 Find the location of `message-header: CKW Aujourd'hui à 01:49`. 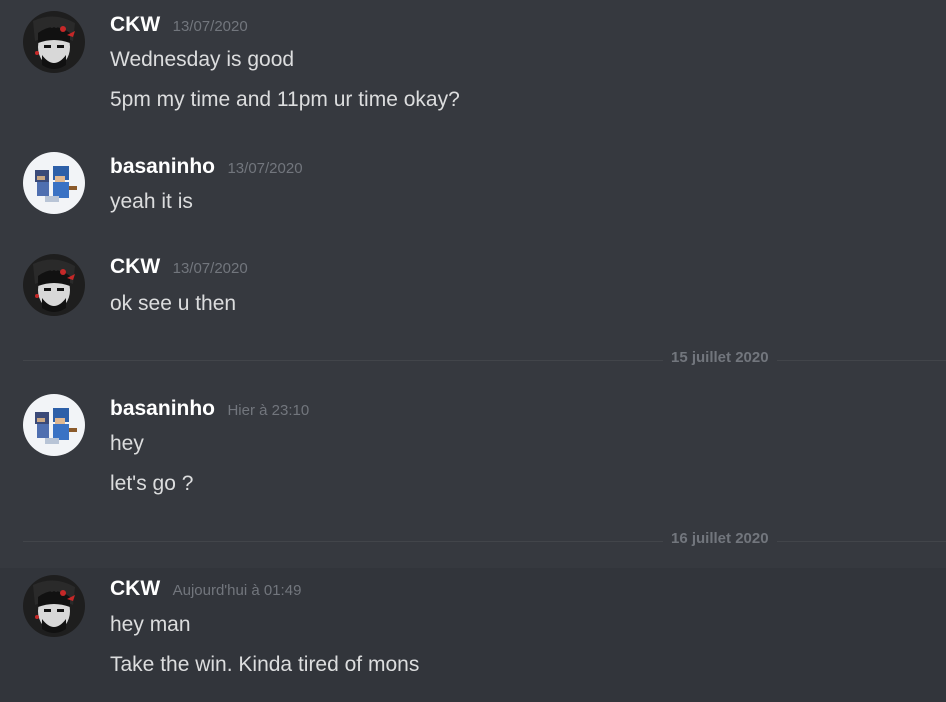

message-header: CKW Aujourd'hui à 01:49 is located at coordinates (205, 589).